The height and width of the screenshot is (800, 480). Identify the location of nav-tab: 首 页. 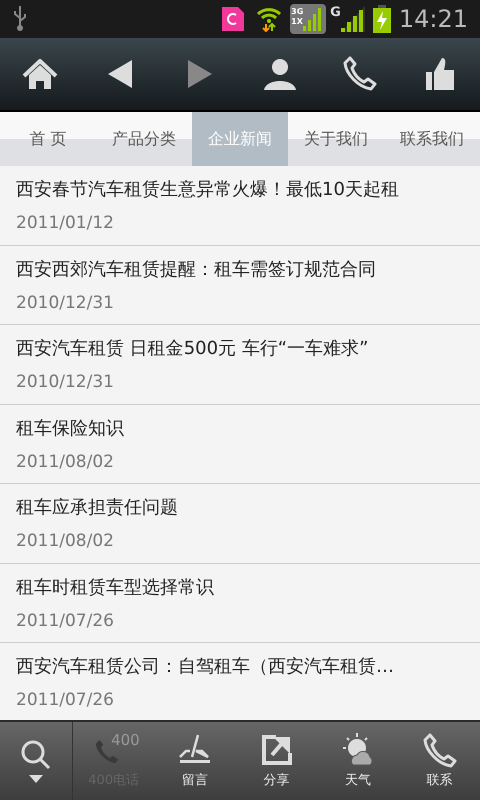
(48, 139).